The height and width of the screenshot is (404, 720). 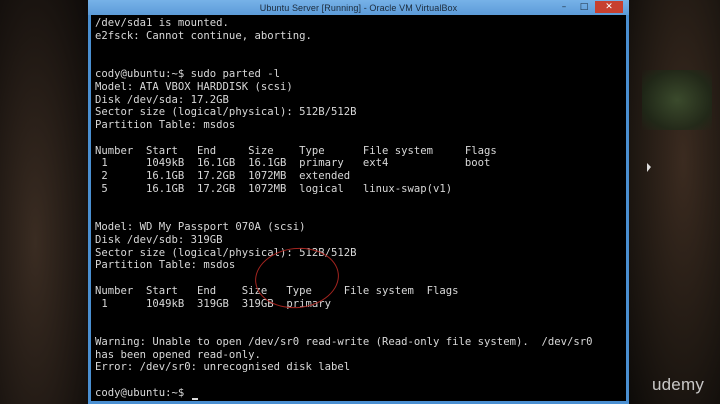 What do you see at coordinates (584, 7) in the screenshot?
I see `maximize-button: □` at bounding box center [584, 7].